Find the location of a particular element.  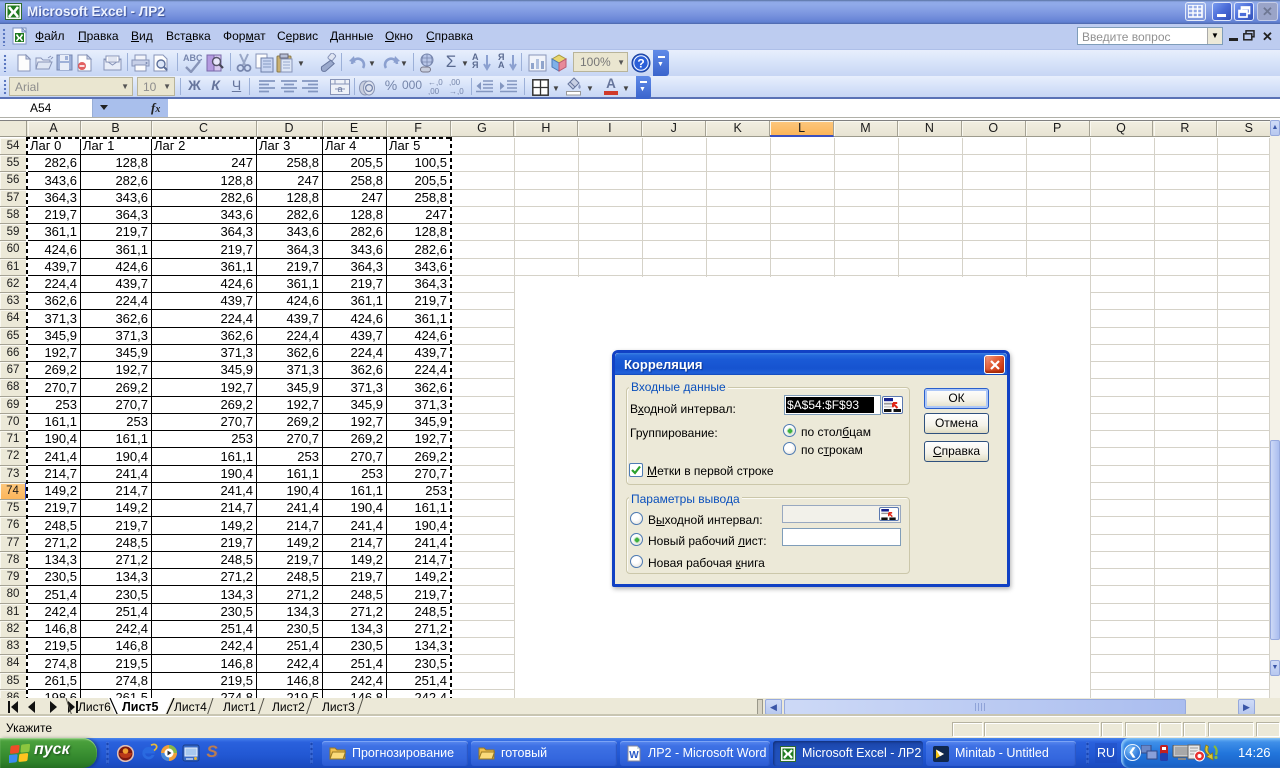

svg-text: S is located at coordinates (212, 751).